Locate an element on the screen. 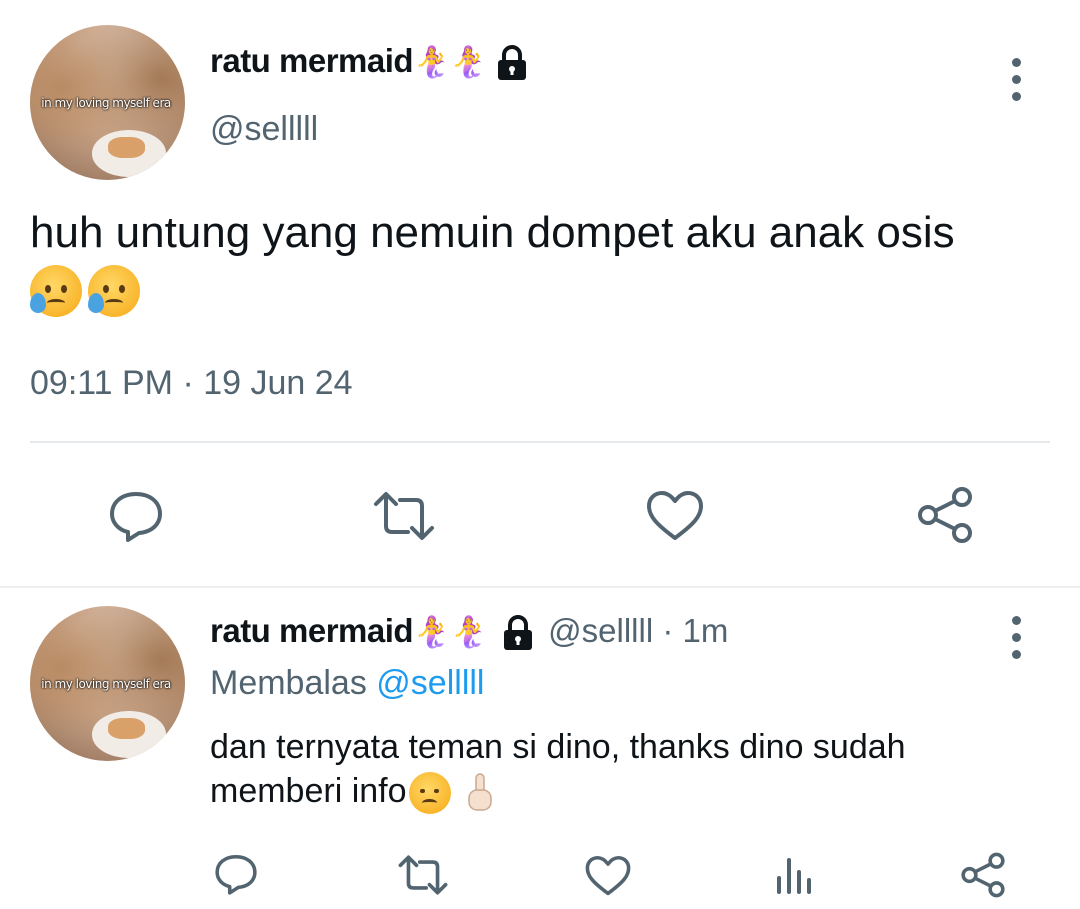 The width and height of the screenshot is (1080, 909). reply-avatar: in my loving myself era is located at coordinates (107, 683).